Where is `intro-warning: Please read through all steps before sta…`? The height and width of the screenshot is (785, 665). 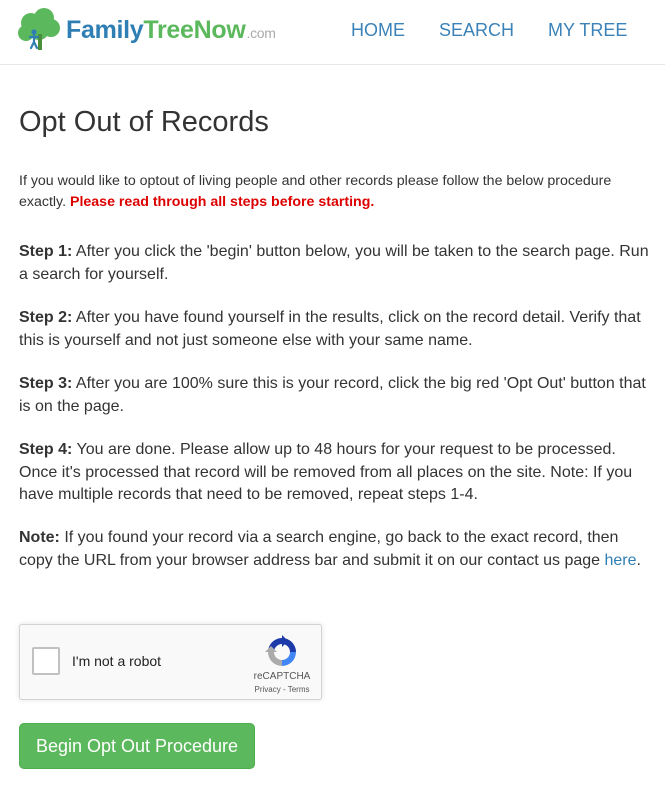
intro-warning: Please read through all steps before sta… is located at coordinates (222, 202).